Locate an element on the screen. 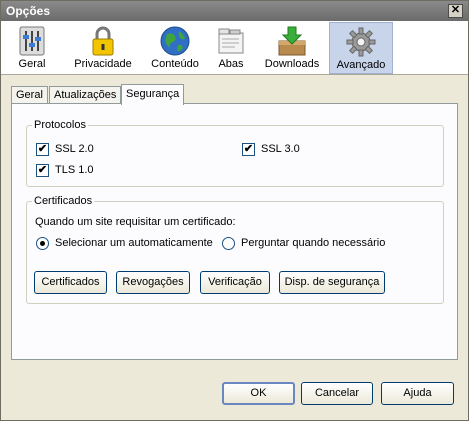 The height and width of the screenshot is (421, 469). tab-security: Segurança is located at coordinates (153, 94).